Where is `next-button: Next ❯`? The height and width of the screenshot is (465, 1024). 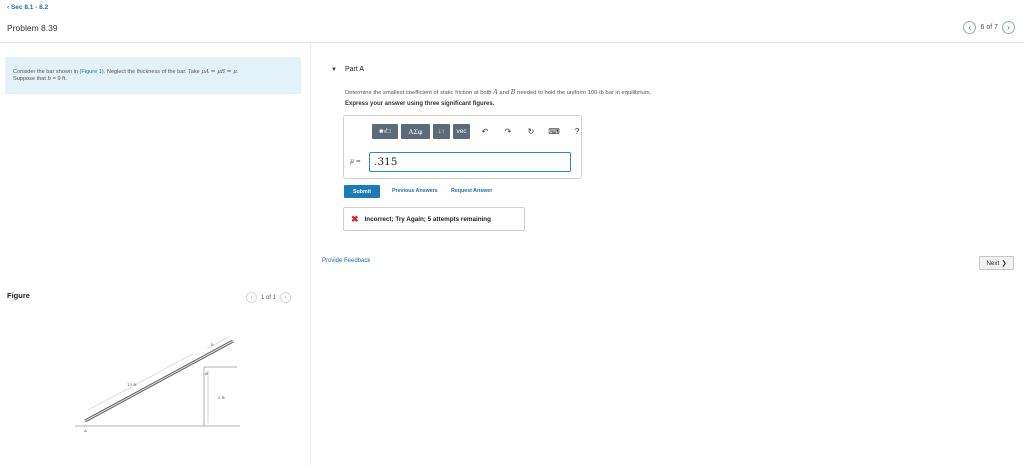
next-button: Next ❯ is located at coordinates (996, 263).